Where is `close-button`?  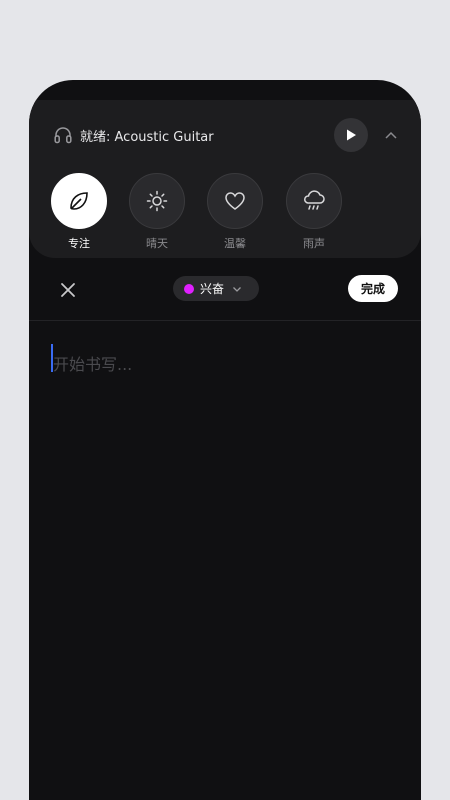 close-button is located at coordinates (68, 290).